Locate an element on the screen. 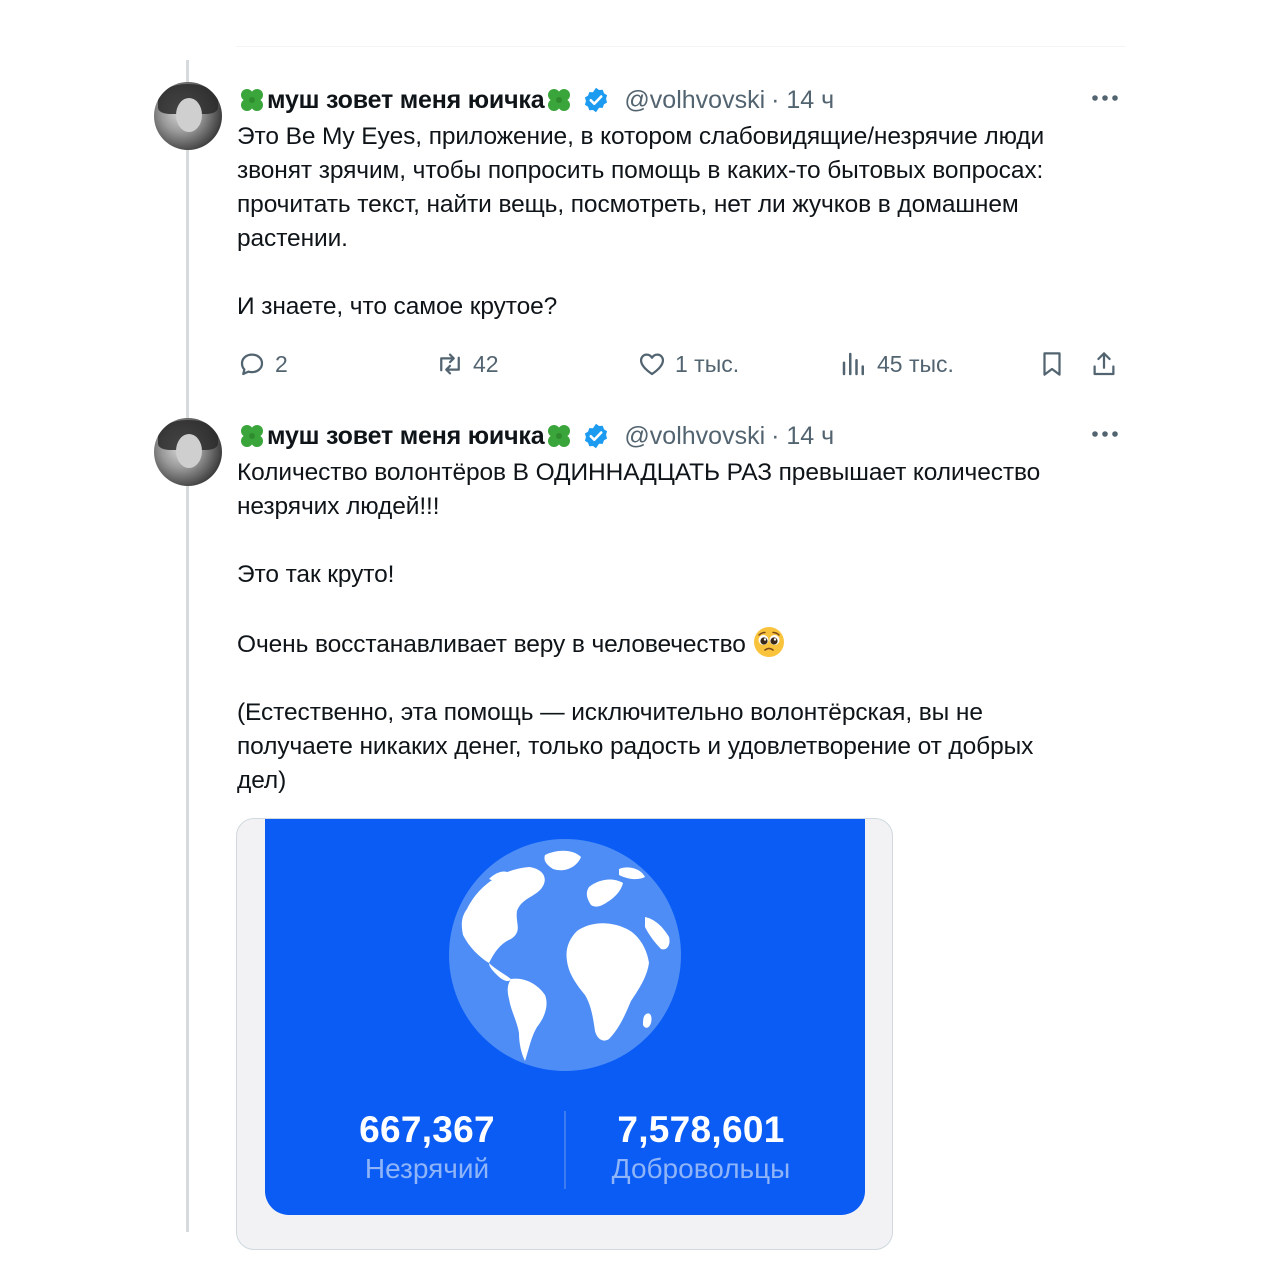 Image resolution: width=1280 pixels, height=1280 pixels. stat-blind: 667,367 Незрячий is located at coordinates (427, 1147).